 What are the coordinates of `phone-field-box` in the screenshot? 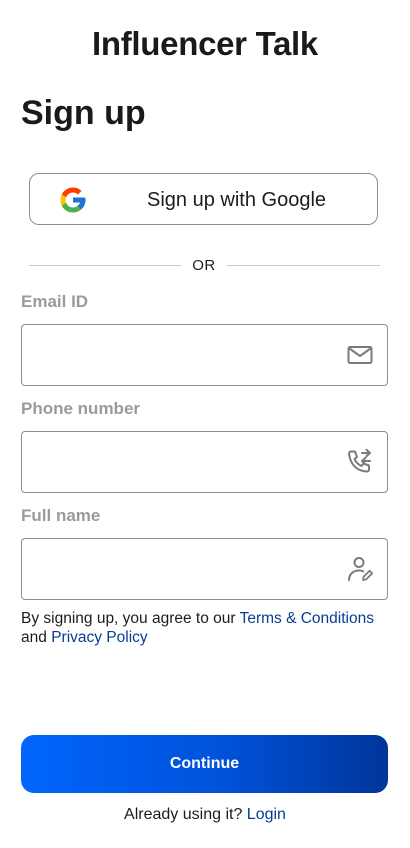 It's located at (204, 462).